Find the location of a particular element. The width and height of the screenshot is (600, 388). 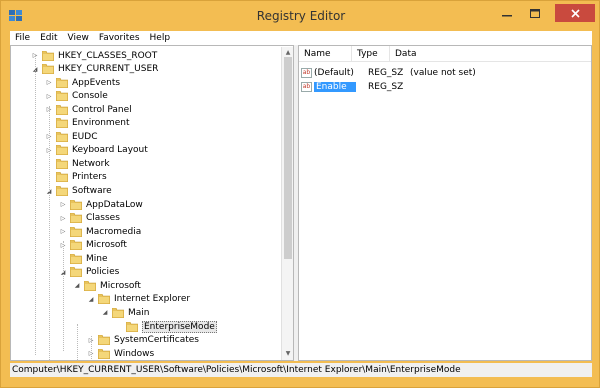

tree-node-label: Printers is located at coordinates (89, 177).